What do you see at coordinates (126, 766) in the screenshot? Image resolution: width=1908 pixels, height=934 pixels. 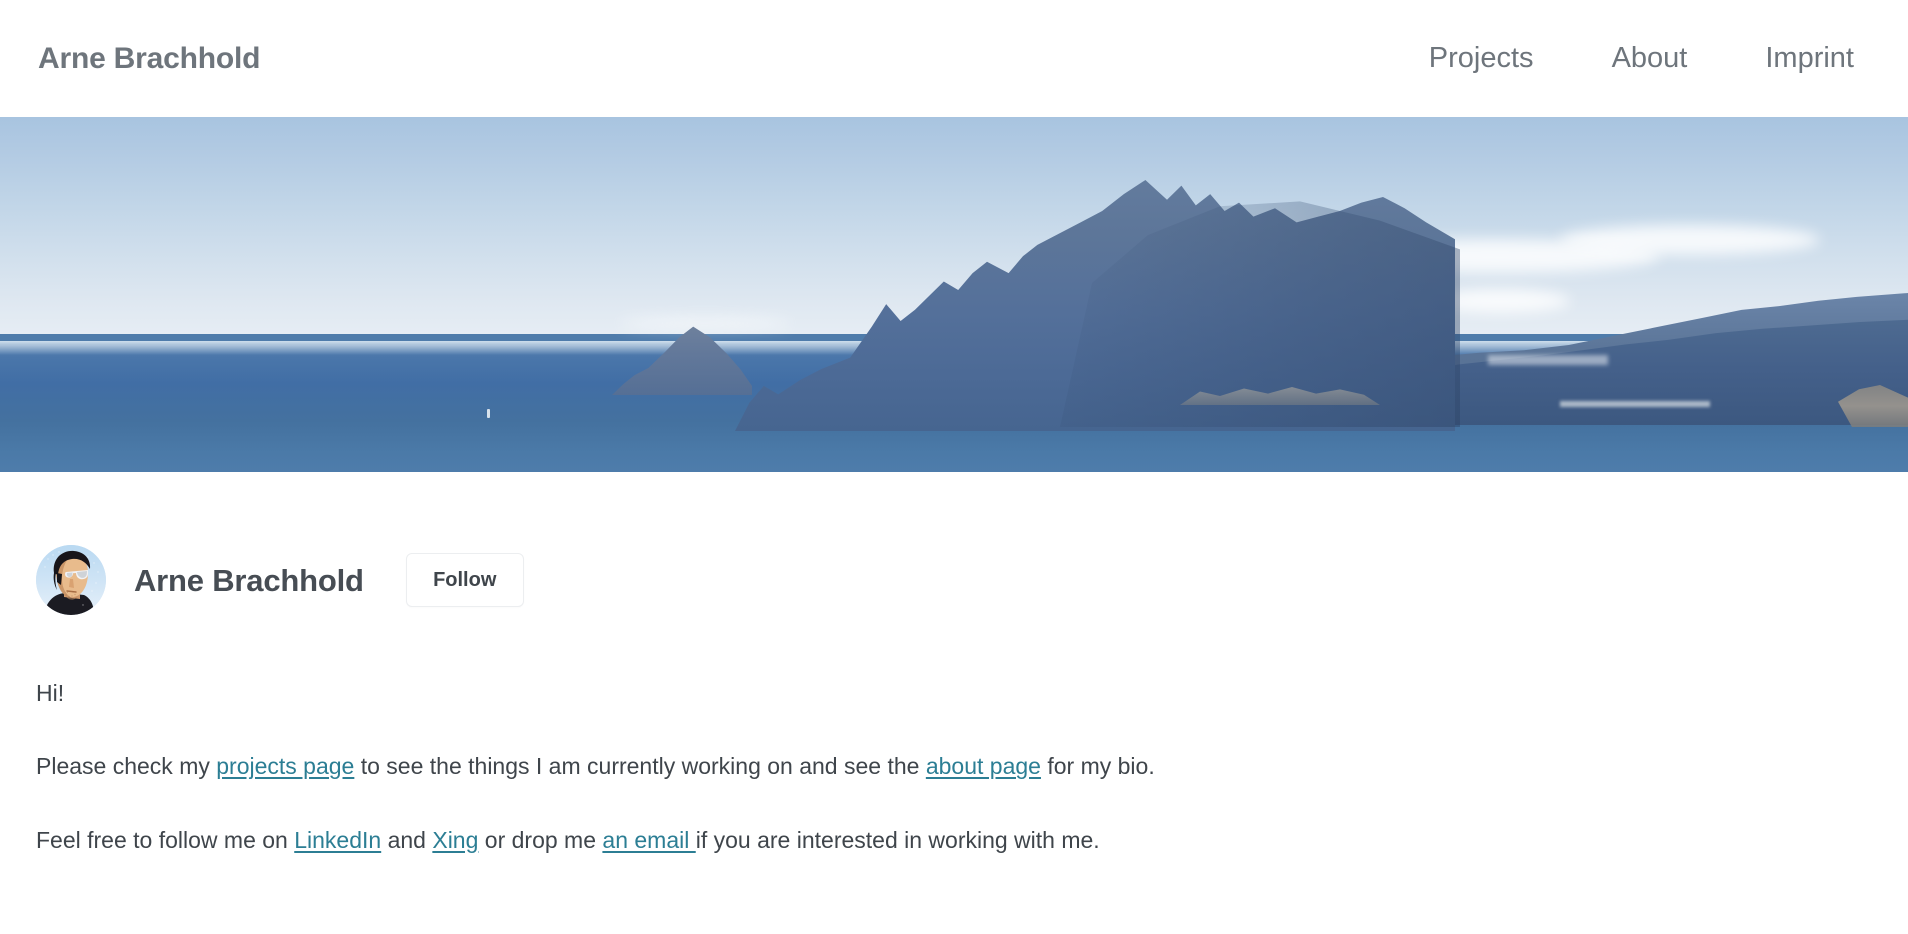 I see `paragraph2-text-1: Please check my` at bounding box center [126, 766].